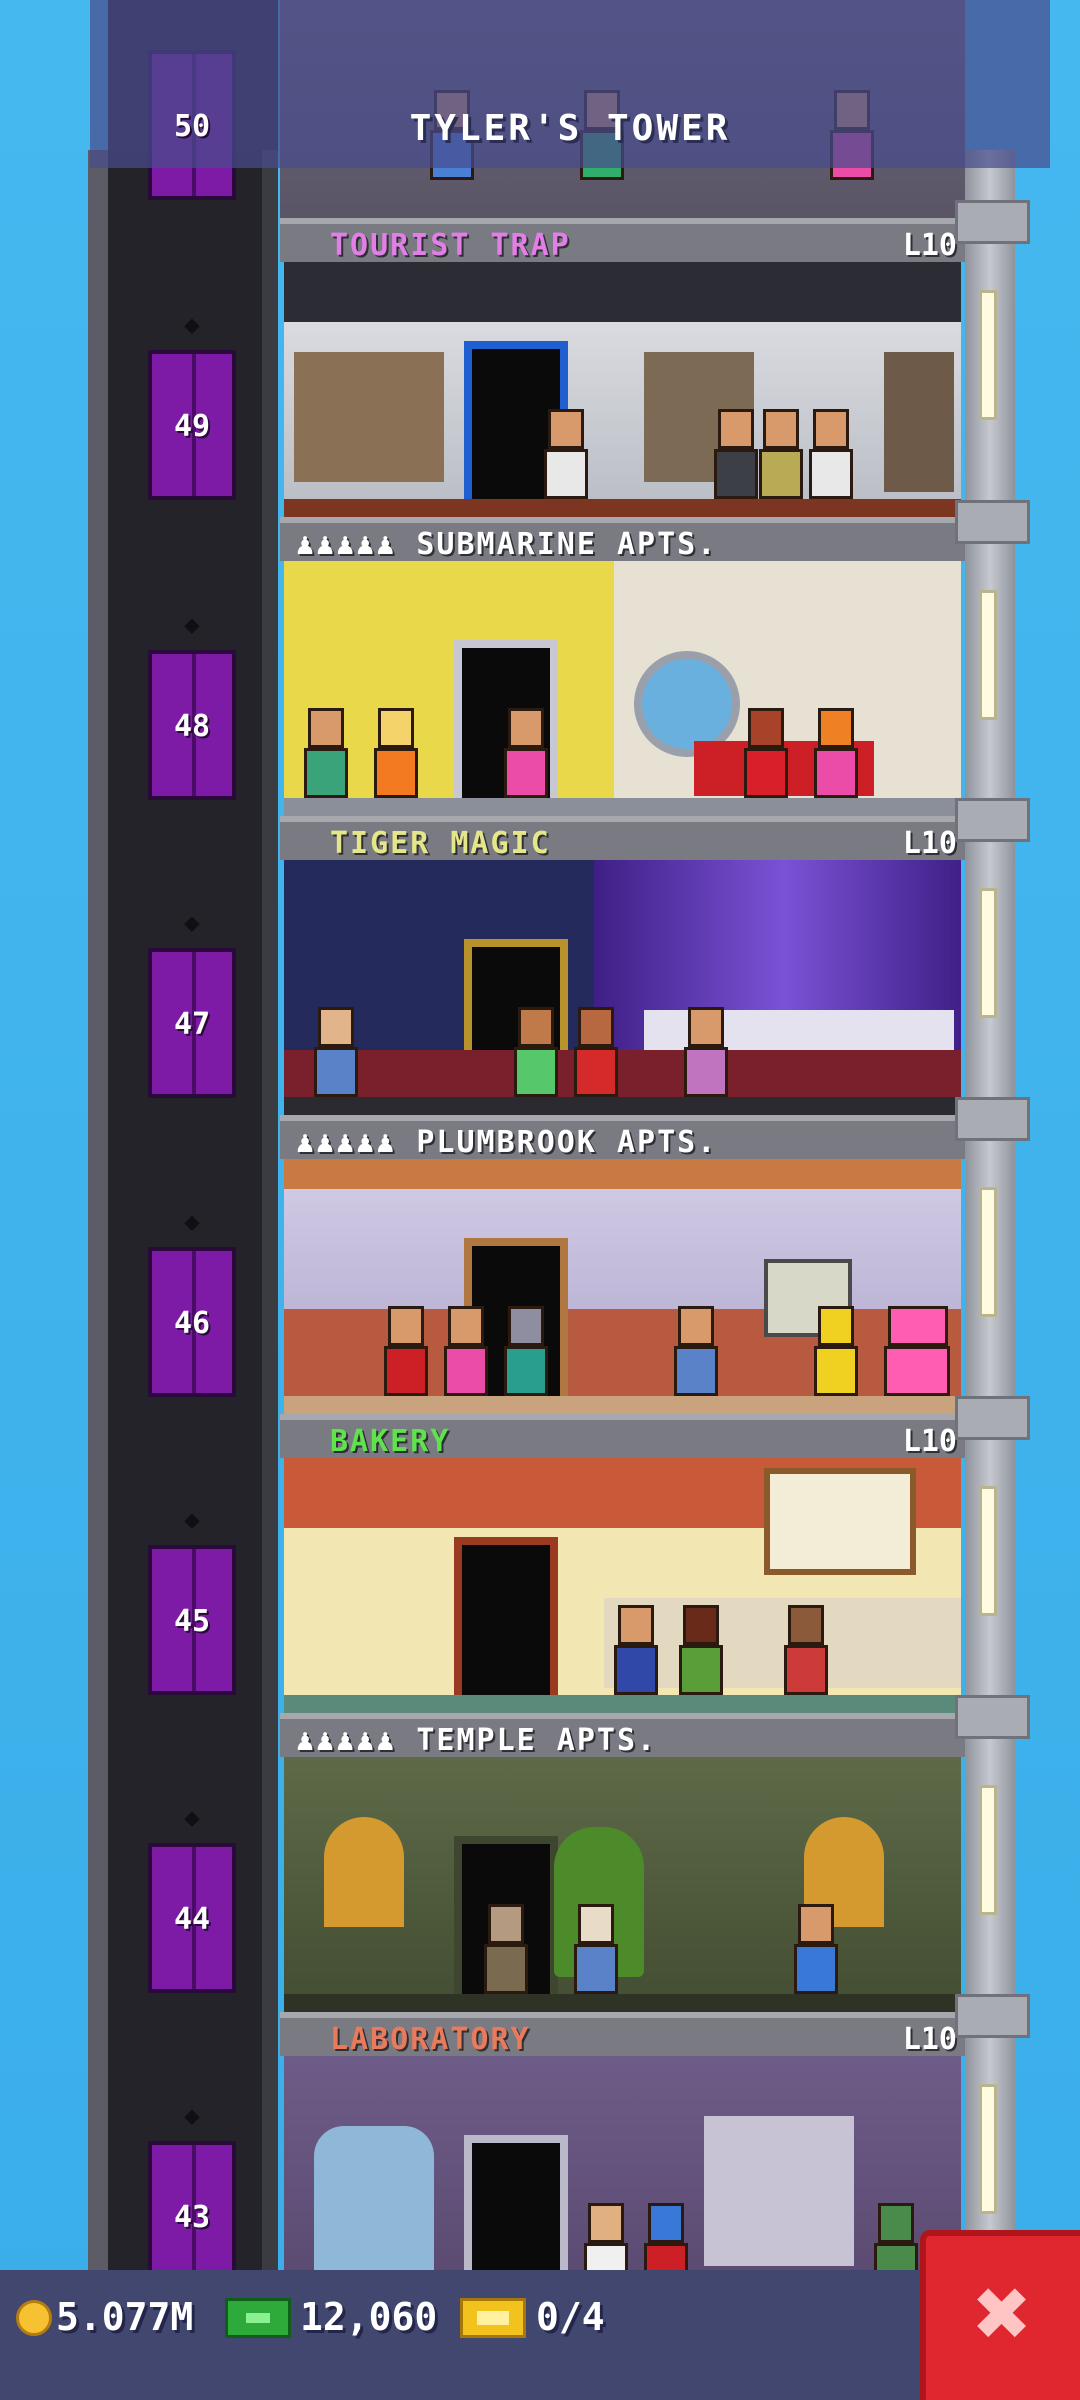 This screenshot has width=1080, height=2400. I want to click on elevator-floor-number: 49, so click(192, 426).